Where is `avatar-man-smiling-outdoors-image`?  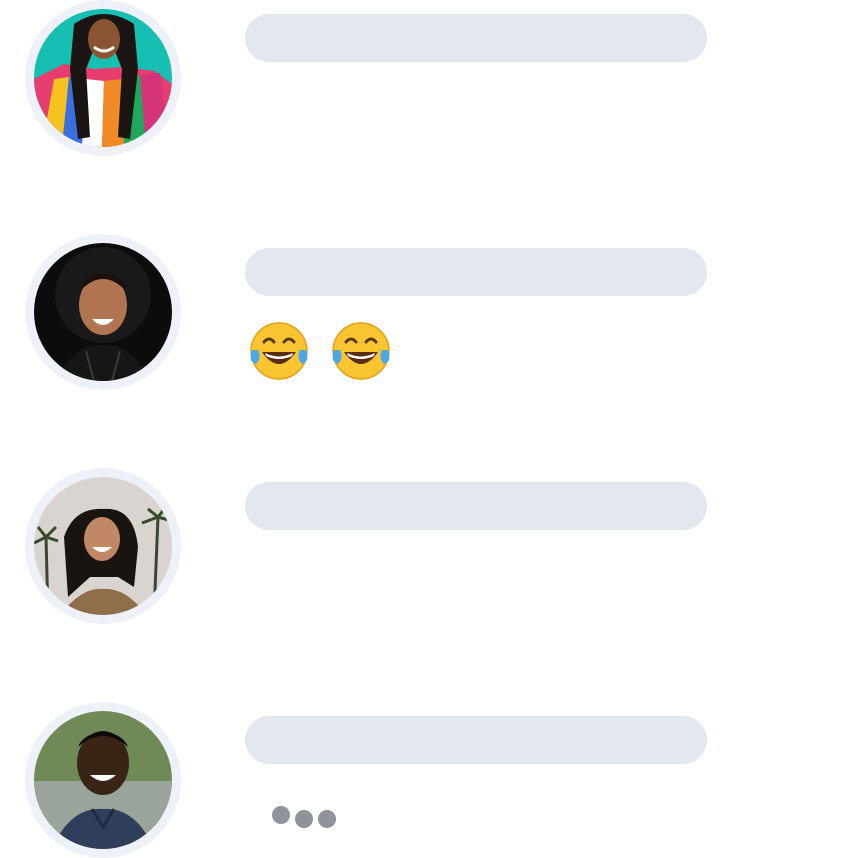
avatar-man-smiling-outdoors-image is located at coordinates (103, 780).